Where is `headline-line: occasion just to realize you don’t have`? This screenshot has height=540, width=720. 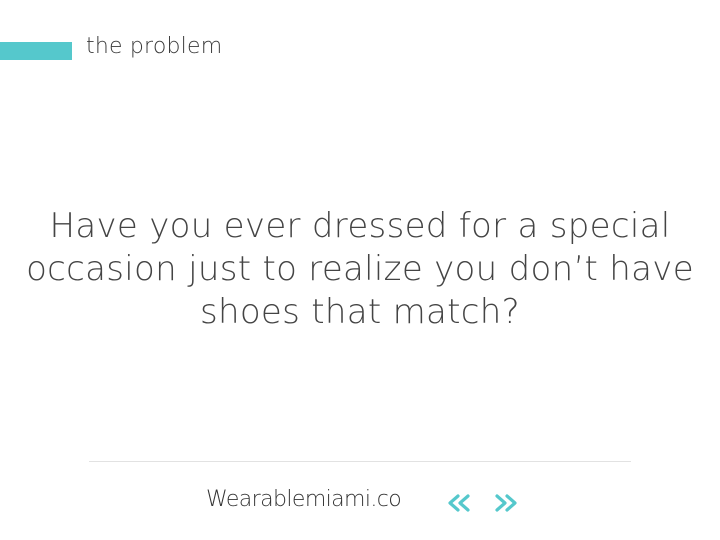 headline-line: occasion just to realize you don’t have is located at coordinates (360, 269).